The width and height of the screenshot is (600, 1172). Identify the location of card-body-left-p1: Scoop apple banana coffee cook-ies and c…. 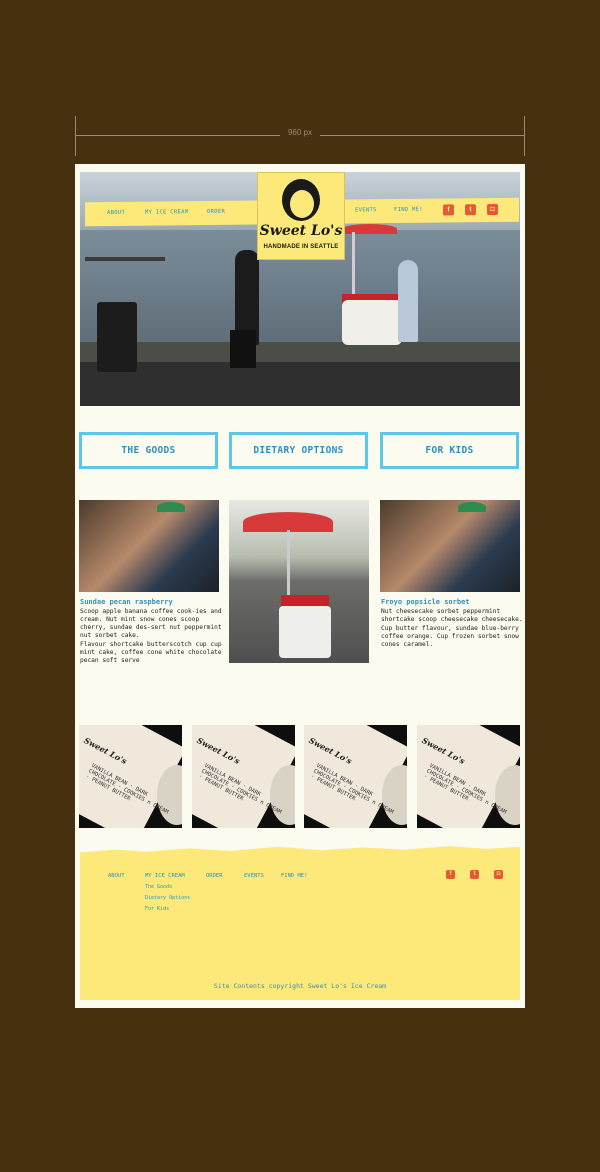
(151, 623).